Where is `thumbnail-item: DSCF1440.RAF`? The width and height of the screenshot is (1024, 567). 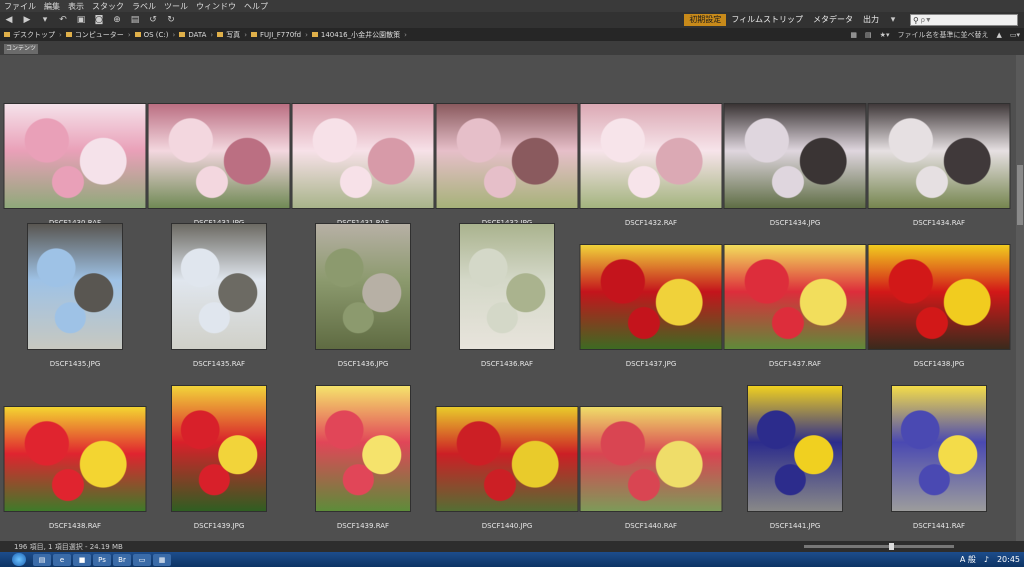
thumbnail-item: DSCF1440.RAF is located at coordinates (651, 457).